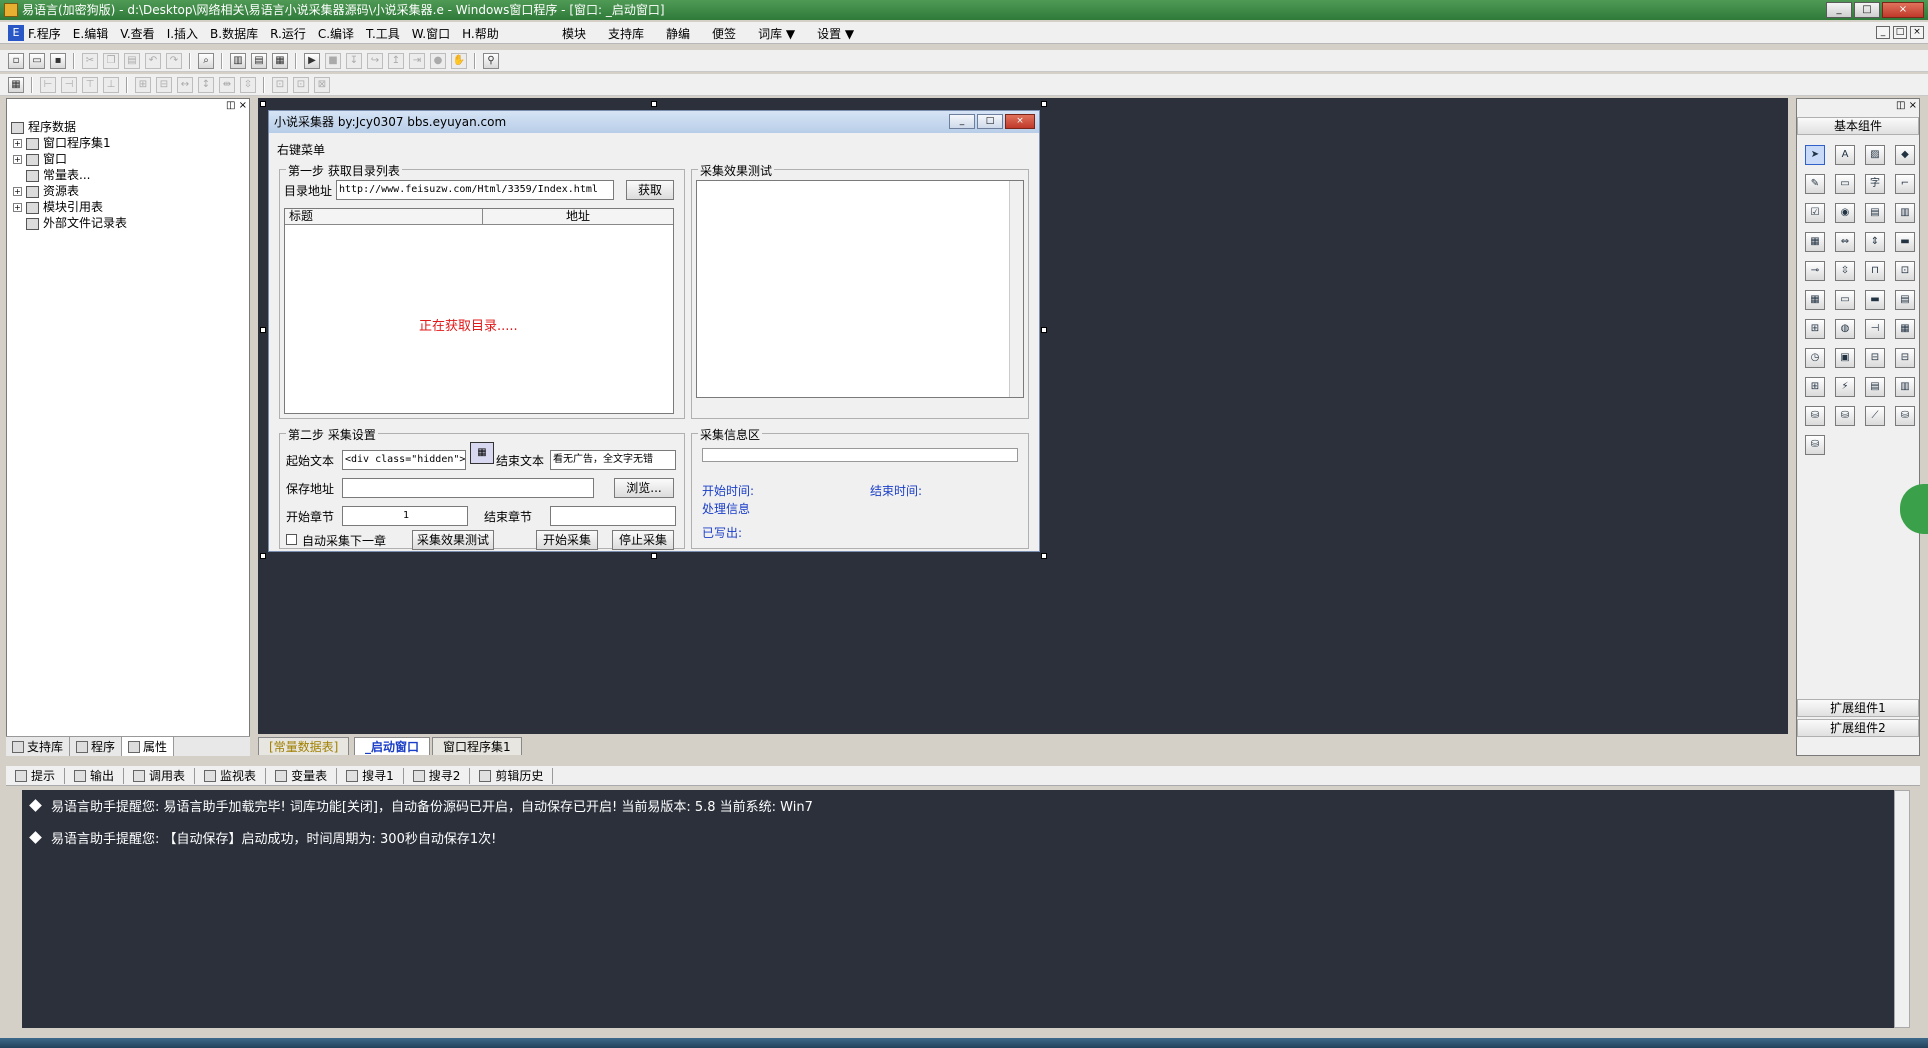 This screenshot has height=1048, width=1928. Describe the element at coordinates (69, 159) in the screenshot. I see `tree-node-window: + 窗口` at that location.